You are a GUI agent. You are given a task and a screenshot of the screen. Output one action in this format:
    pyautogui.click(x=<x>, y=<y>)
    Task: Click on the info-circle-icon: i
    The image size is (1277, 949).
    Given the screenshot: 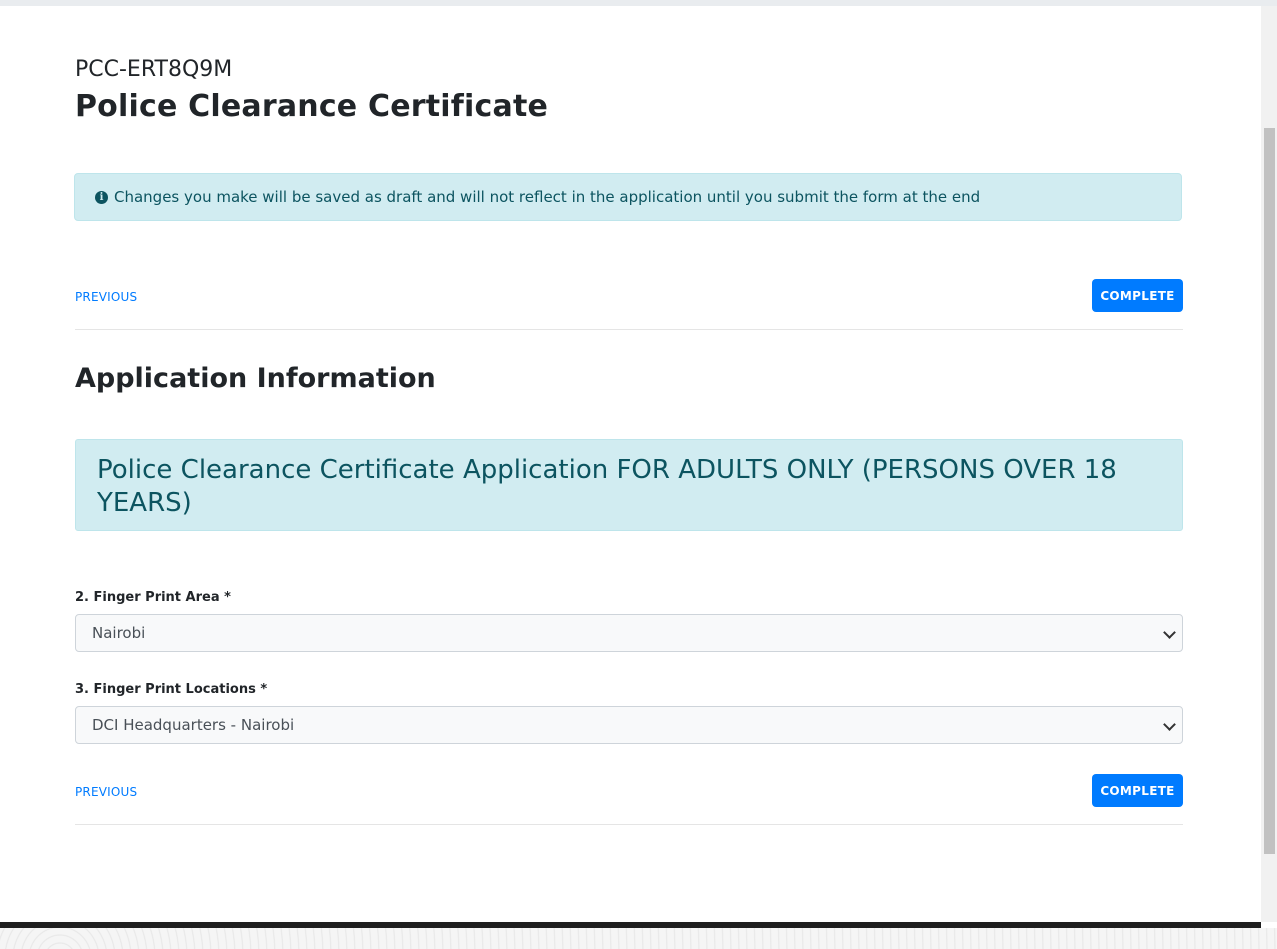 What is the action you would take?
    pyautogui.click(x=101, y=197)
    